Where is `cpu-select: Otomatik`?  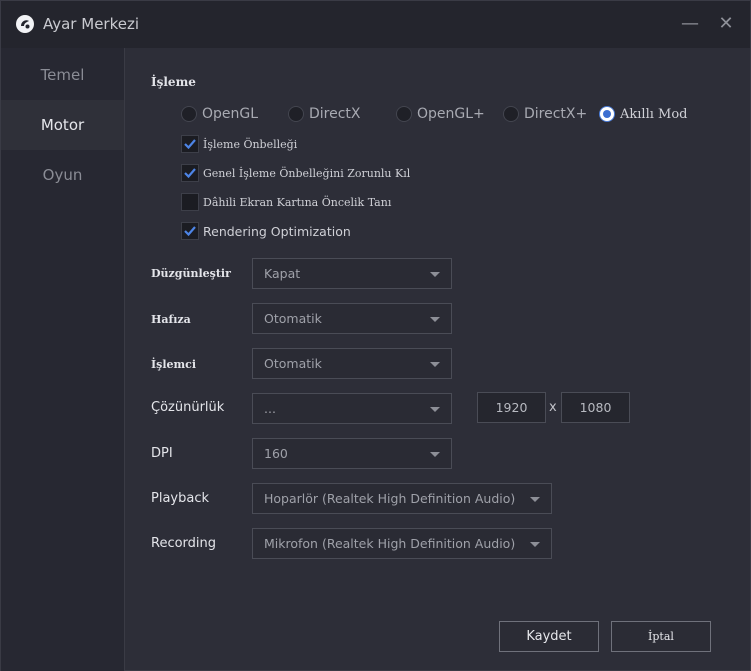
cpu-select: Otomatik is located at coordinates (352, 363).